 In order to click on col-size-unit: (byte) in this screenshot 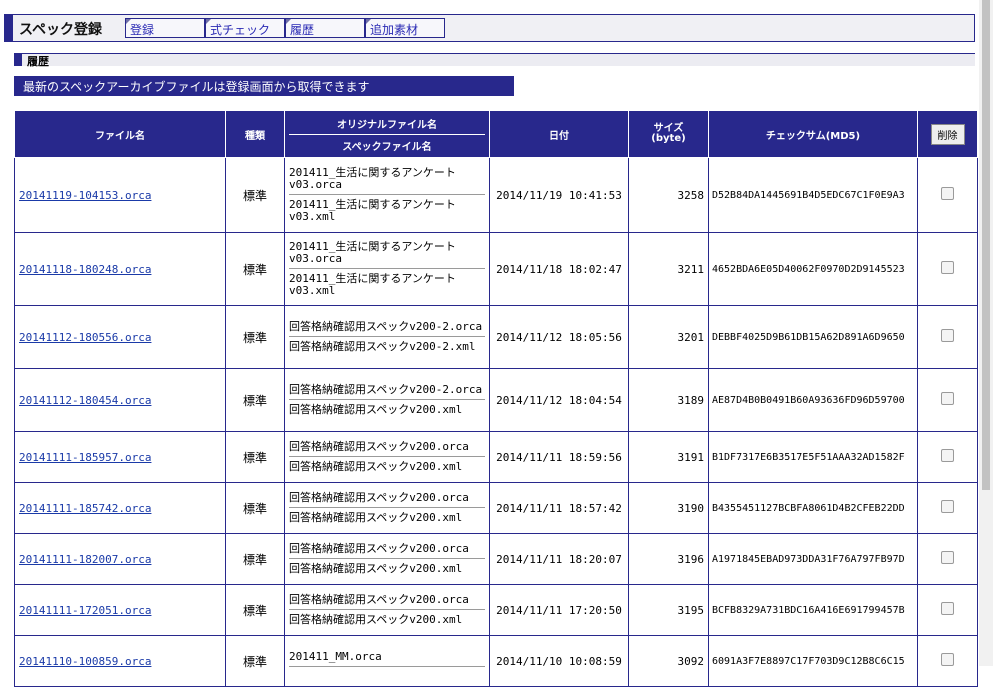, I will do `click(668, 138)`.